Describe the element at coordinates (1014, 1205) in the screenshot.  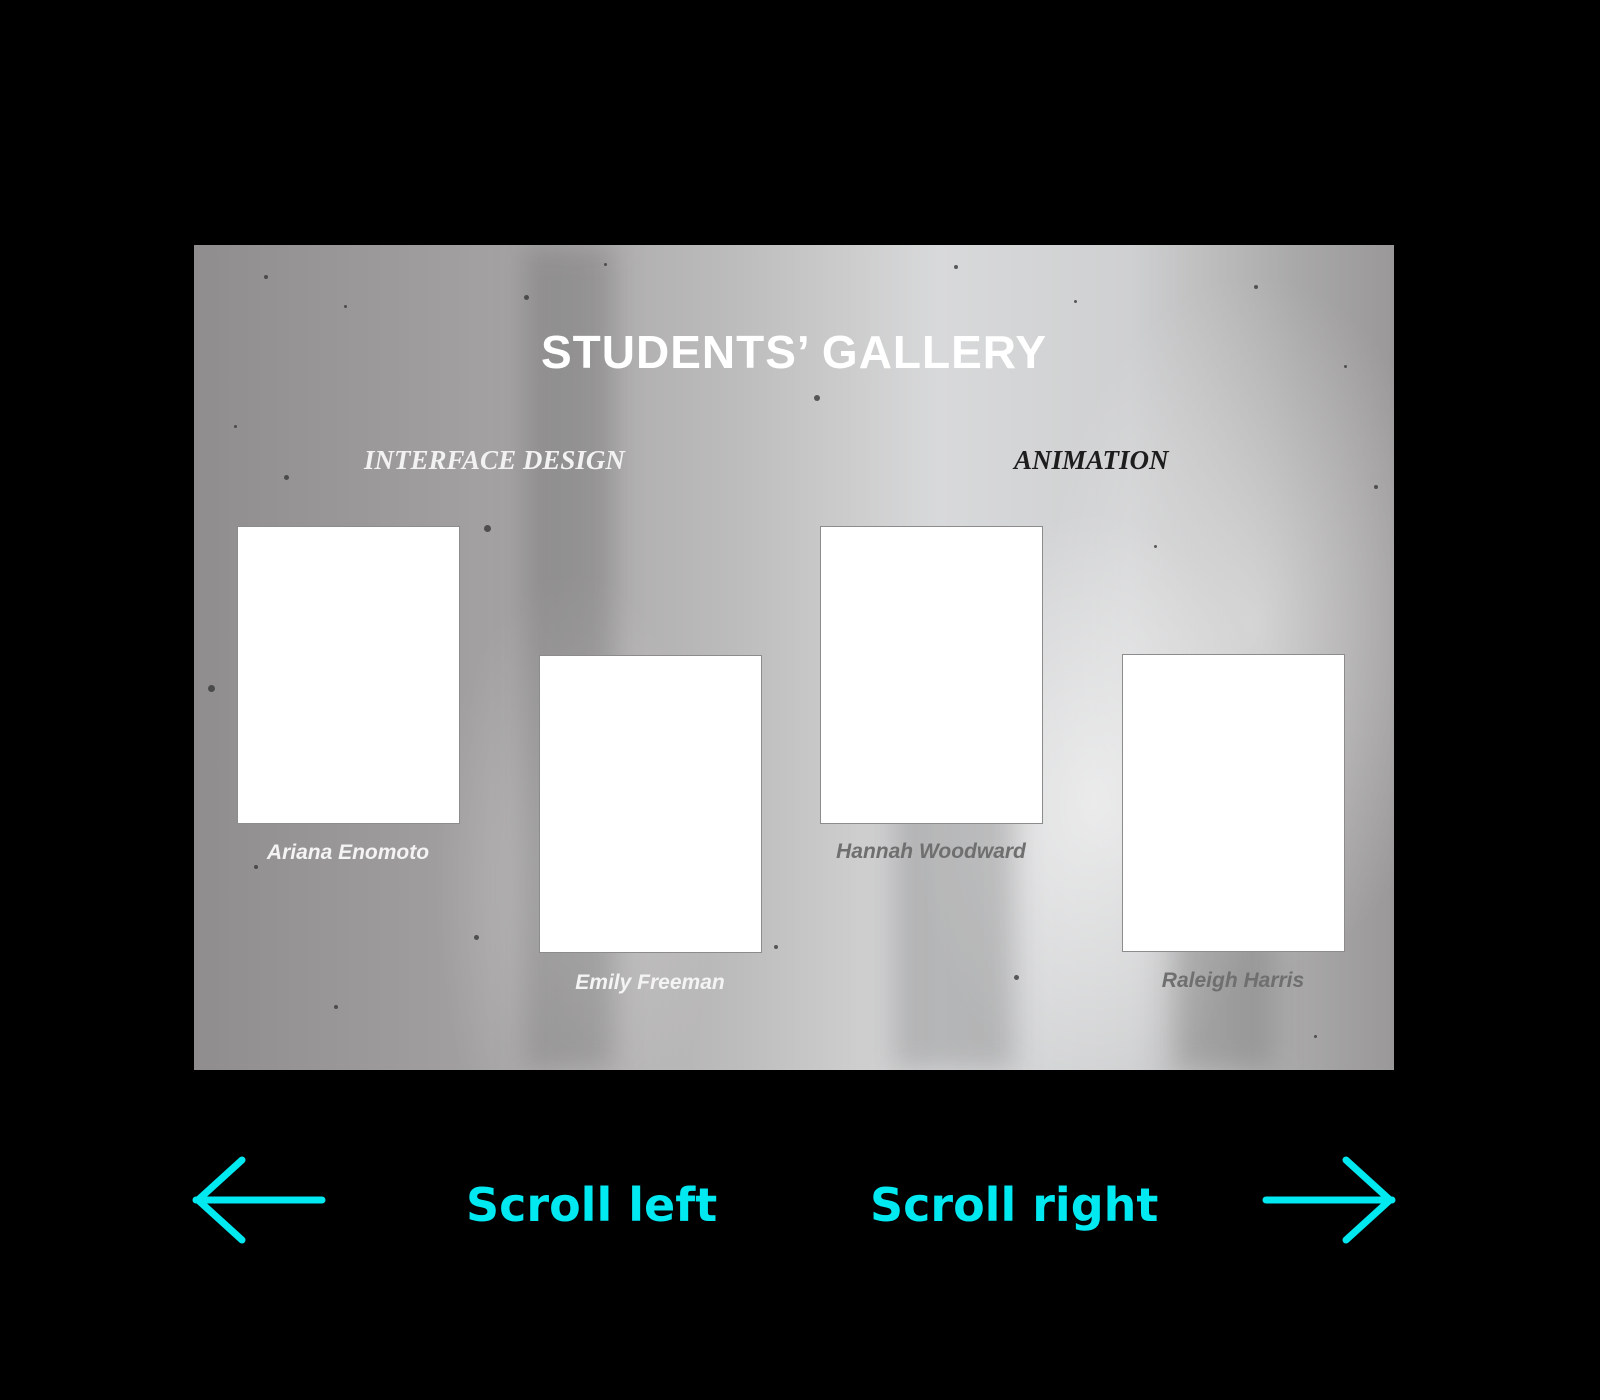
I see `scroll-right-label: Scroll right` at that location.